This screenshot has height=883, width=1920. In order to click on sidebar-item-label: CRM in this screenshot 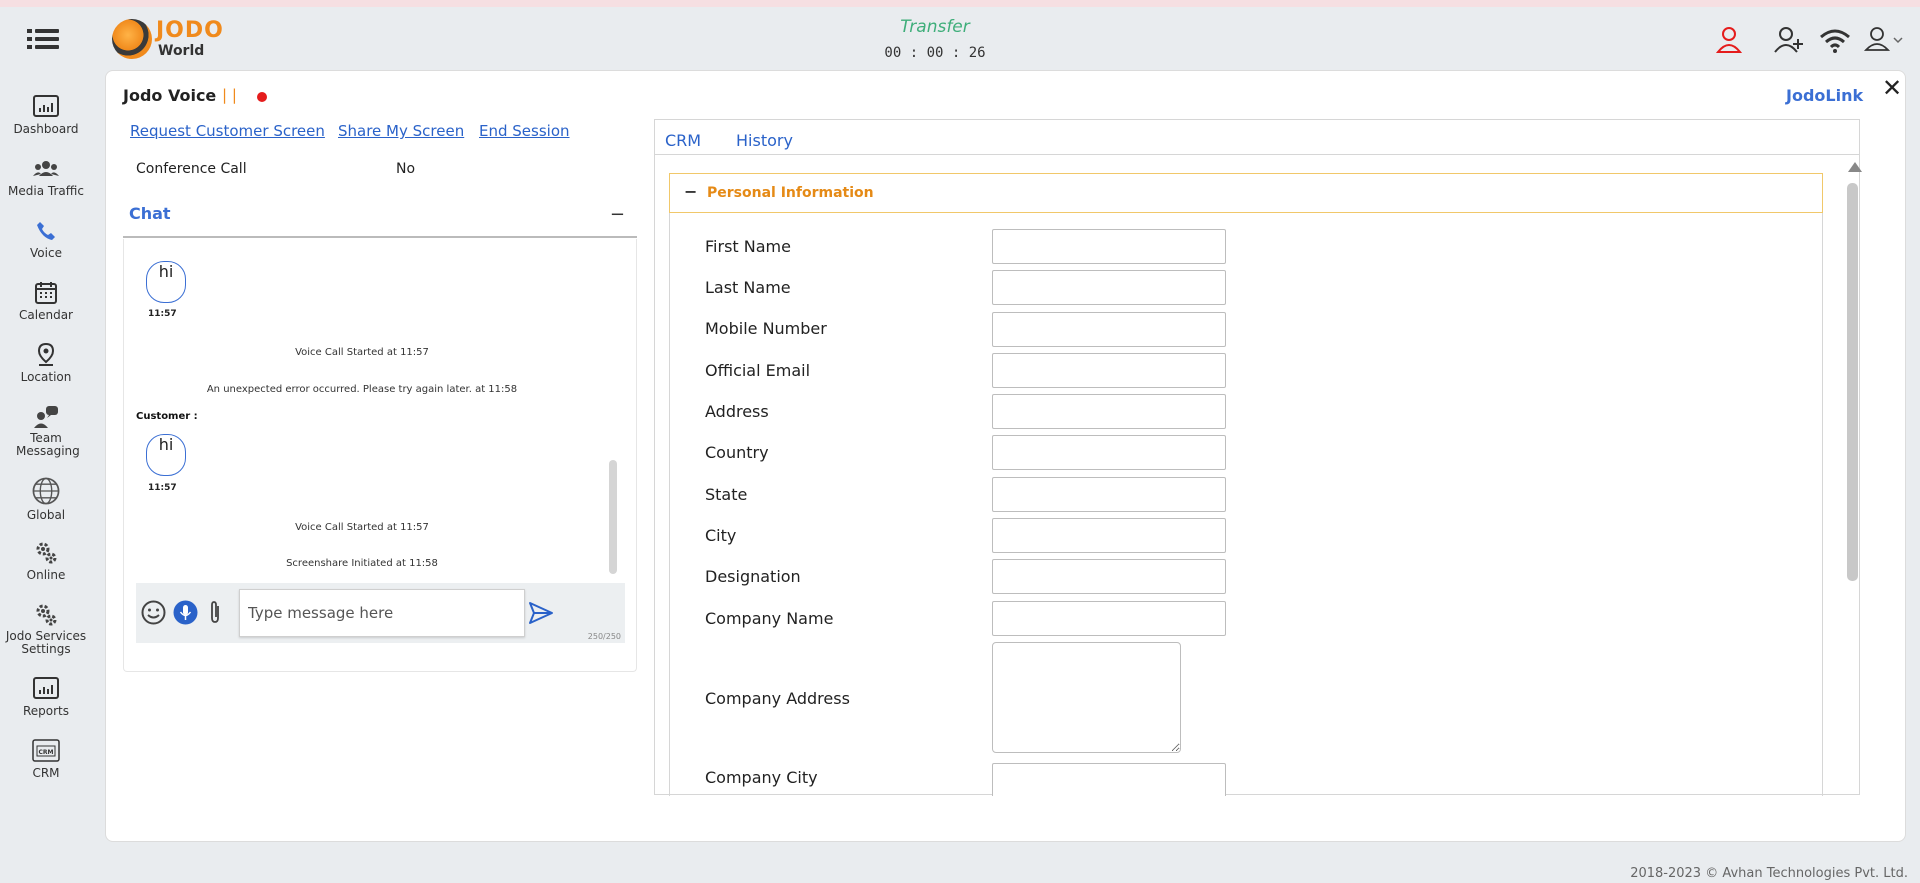, I will do `click(46, 773)`.